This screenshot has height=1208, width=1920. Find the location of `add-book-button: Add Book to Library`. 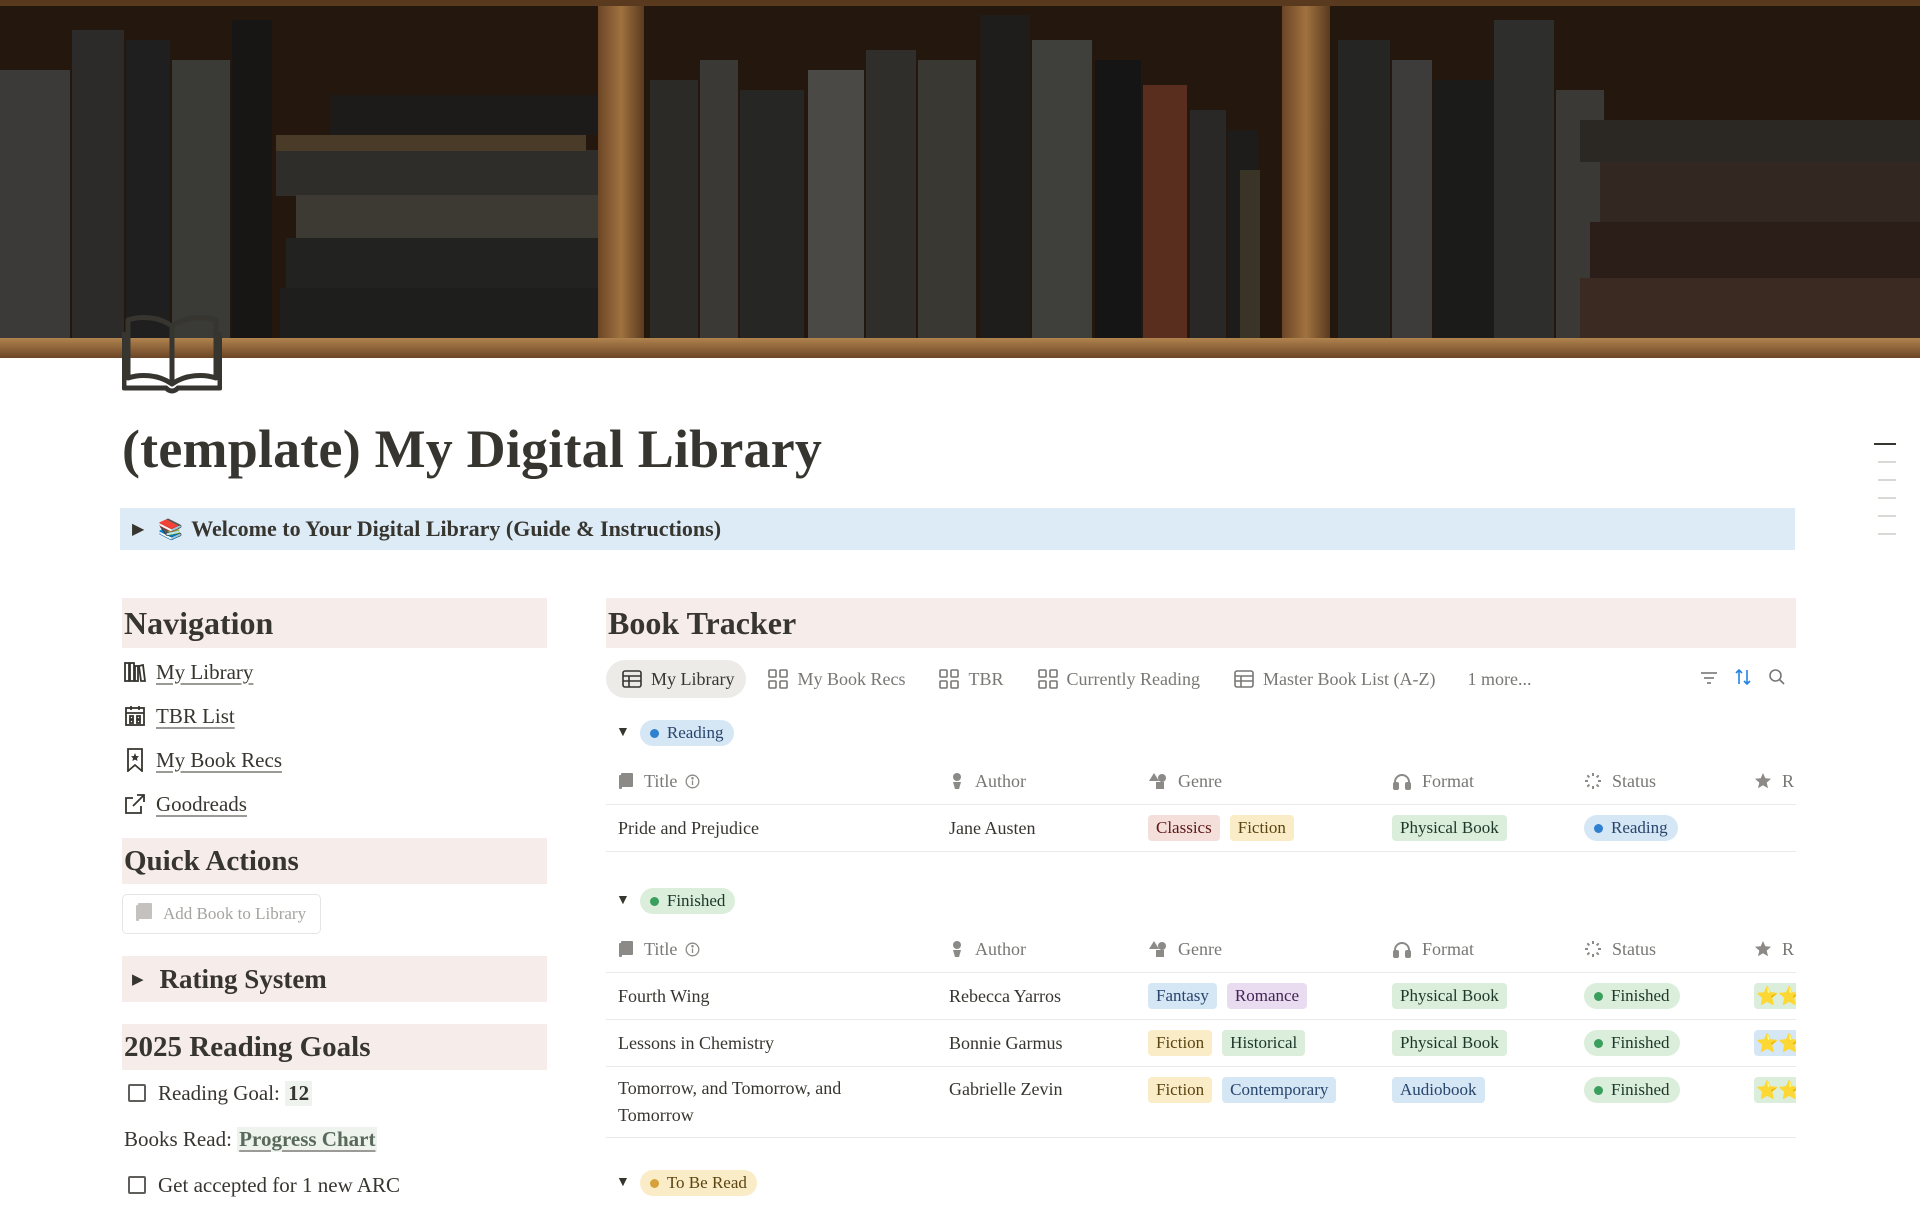

add-book-button: Add Book to Library is located at coordinates (222, 914).